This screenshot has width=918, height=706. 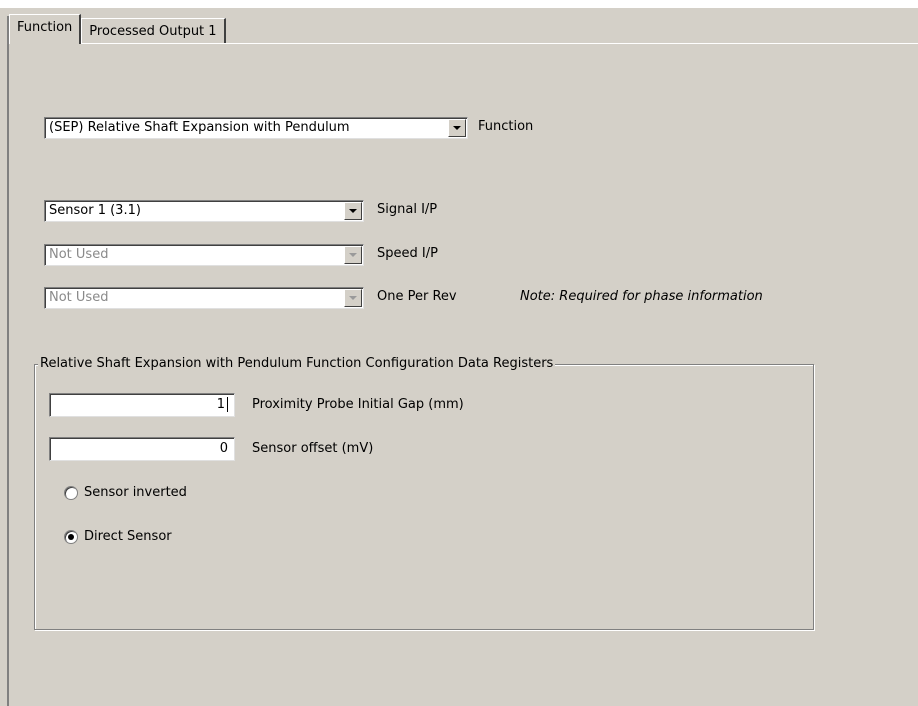 I want to click on signal-dropdown-button, so click(x=353, y=211).